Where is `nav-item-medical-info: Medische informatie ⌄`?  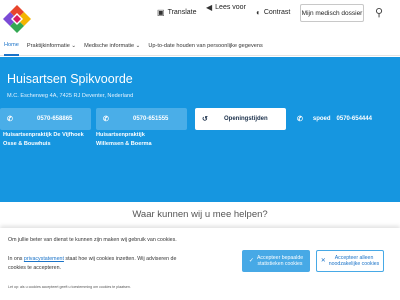
nav-item-medical-info: Medische informatie ⌄ is located at coordinates (112, 46).